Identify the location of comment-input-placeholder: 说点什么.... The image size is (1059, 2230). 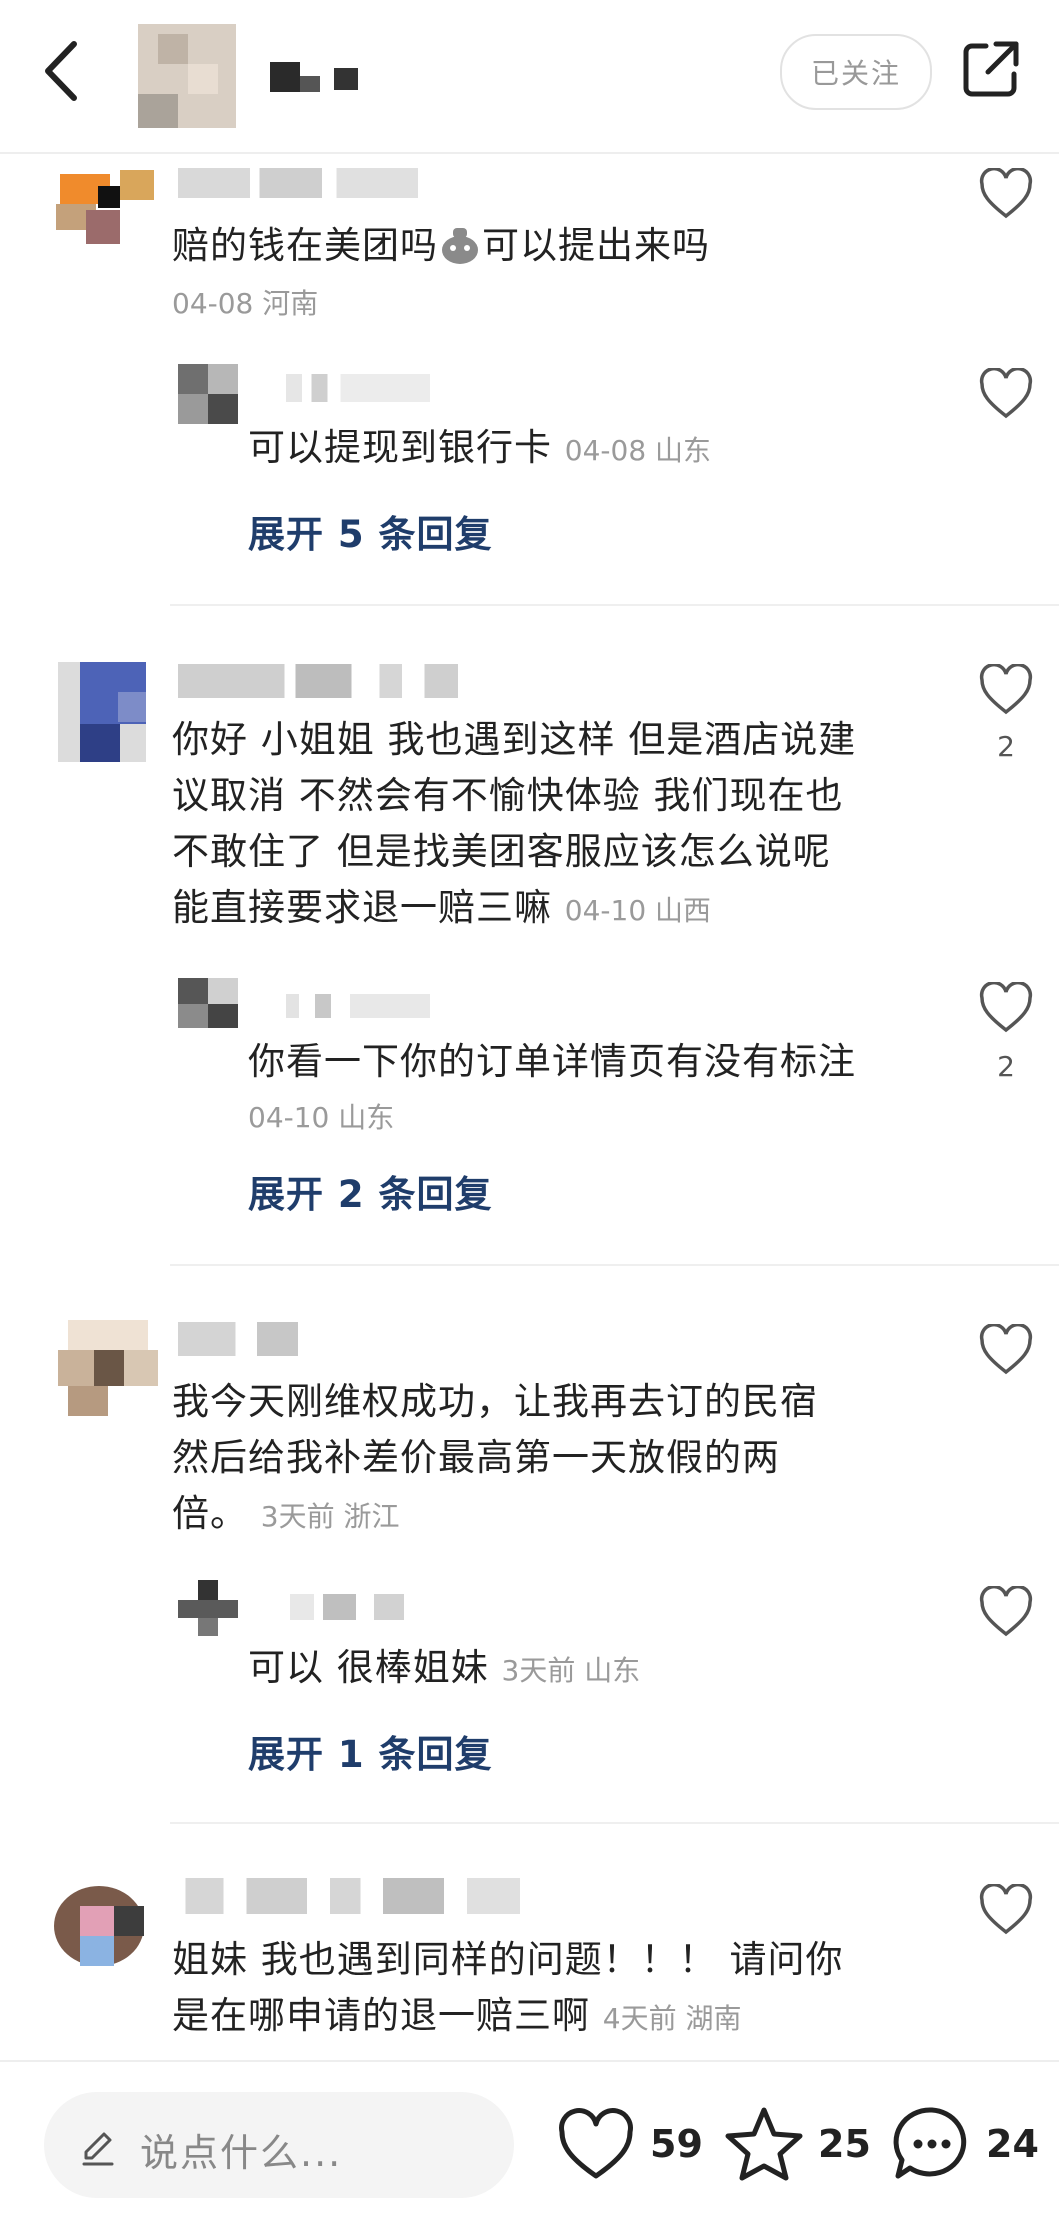
(241, 2153).